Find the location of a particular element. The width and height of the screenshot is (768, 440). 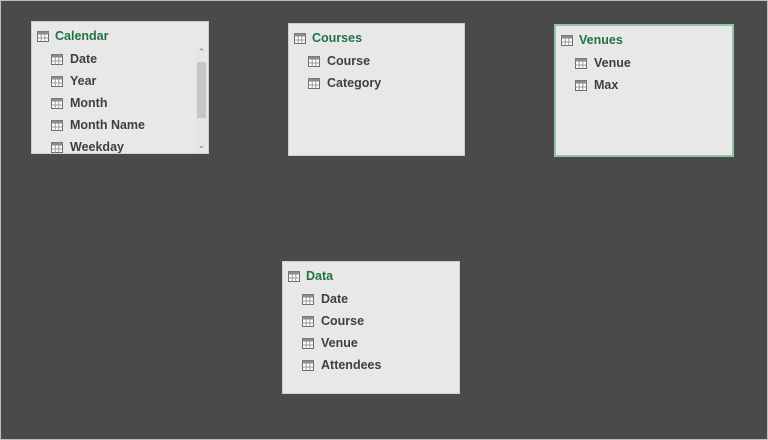

field-label: Weekday is located at coordinates (97, 147).